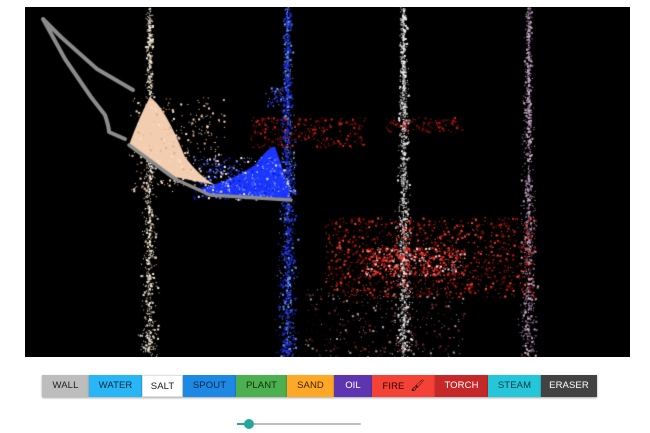 This screenshot has height=433, width=650. I want to click on brush-size-slider, so click(295, 424).